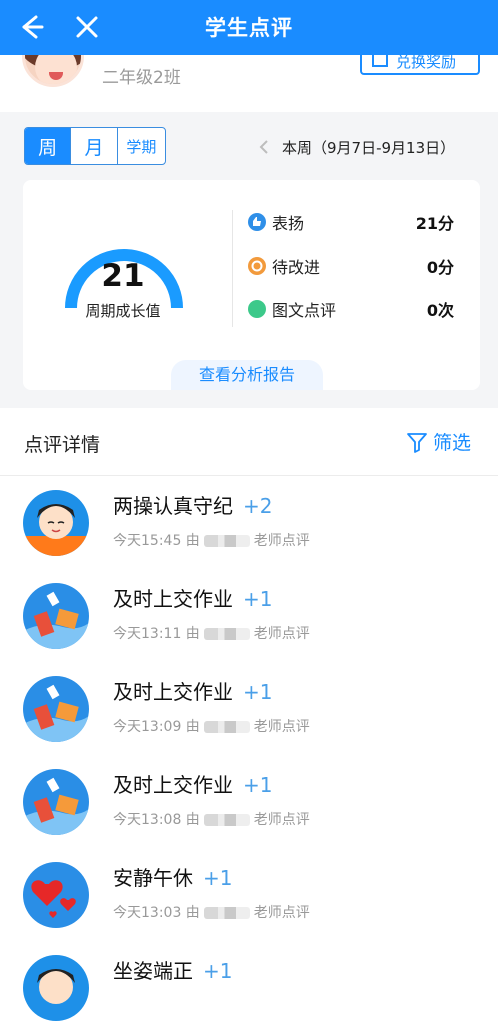 Image resolution: width=498 pixels, height=1034 pixels. I want to click on divider, so click(232, 268).